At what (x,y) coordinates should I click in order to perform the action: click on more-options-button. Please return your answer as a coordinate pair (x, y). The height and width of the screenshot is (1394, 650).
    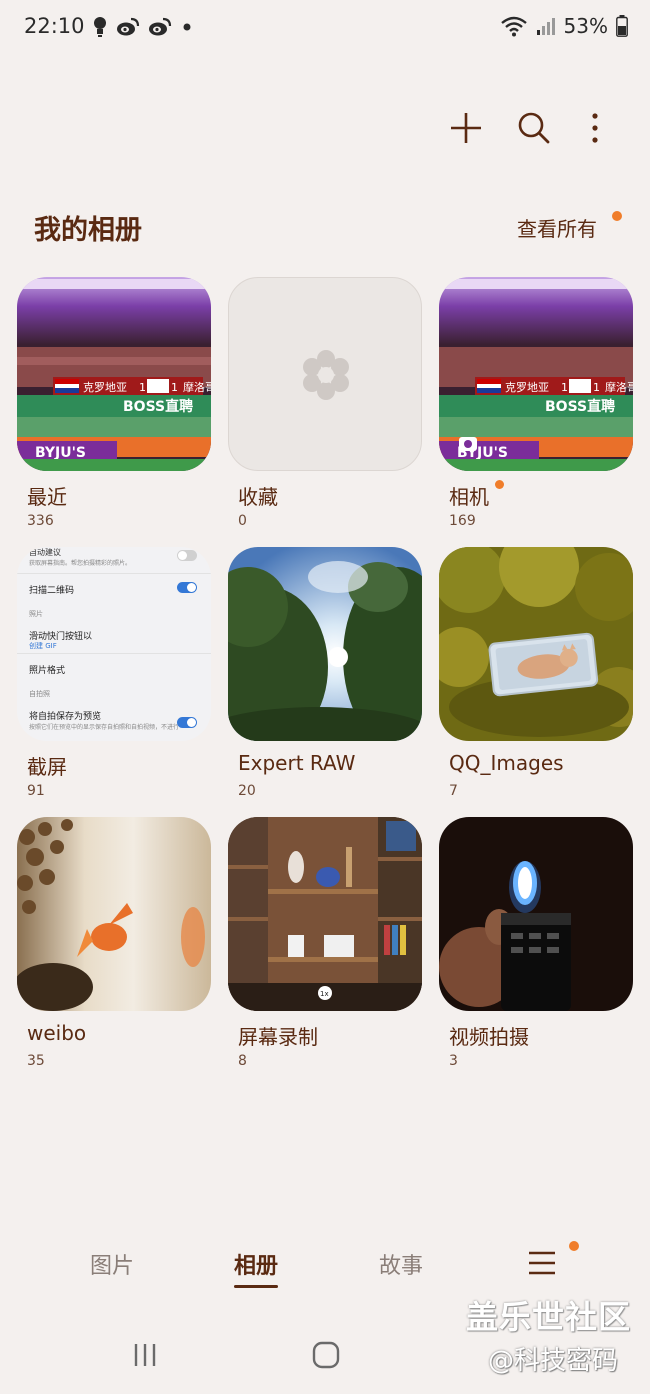
    Looking at the image, I should click on (595, 128).